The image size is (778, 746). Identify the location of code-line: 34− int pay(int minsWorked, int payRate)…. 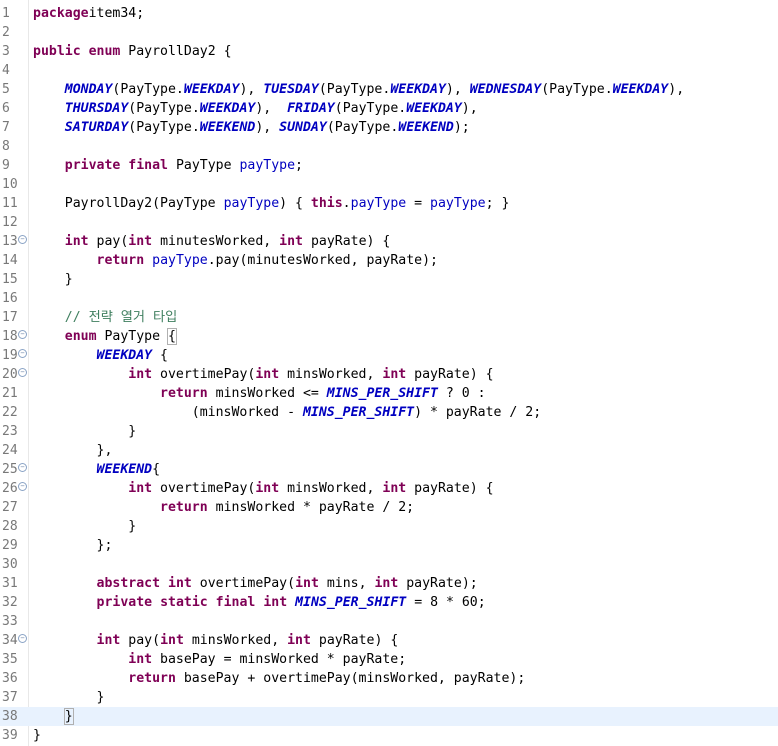
(389, 640).